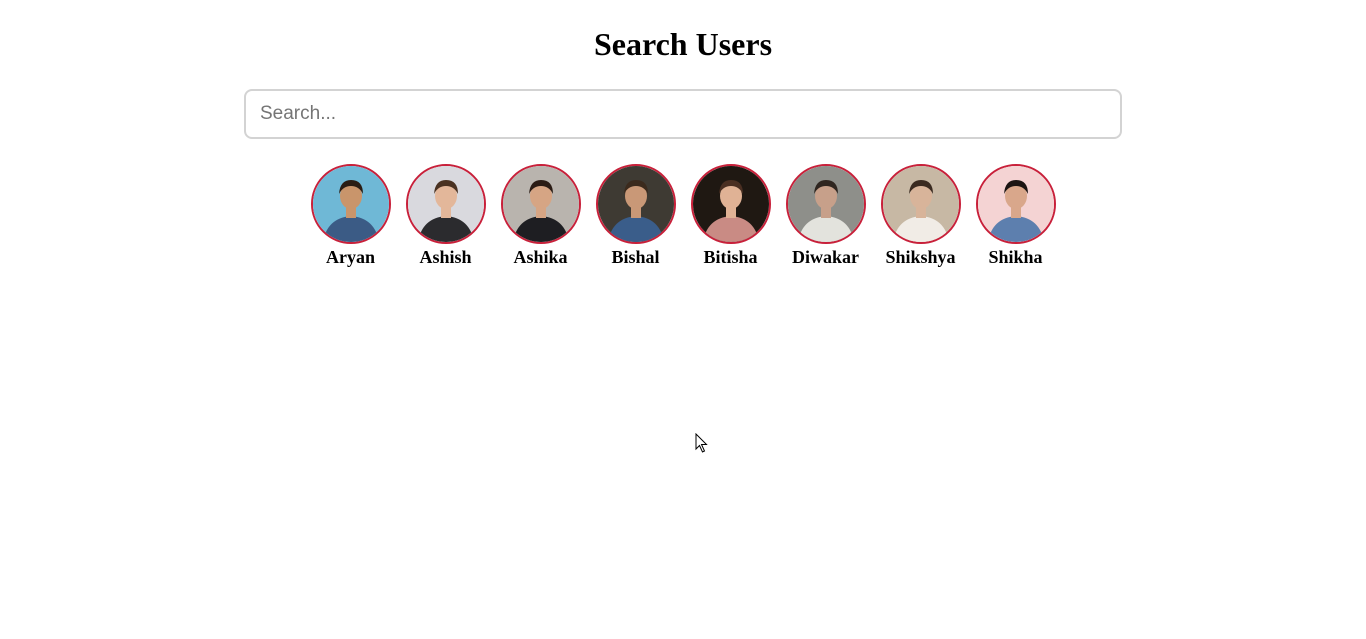 This screenshot has width=1366, height=639. Describe the element at coordinates (350, 257) in the screenshot. I see `user-name: Aryan` at that location.